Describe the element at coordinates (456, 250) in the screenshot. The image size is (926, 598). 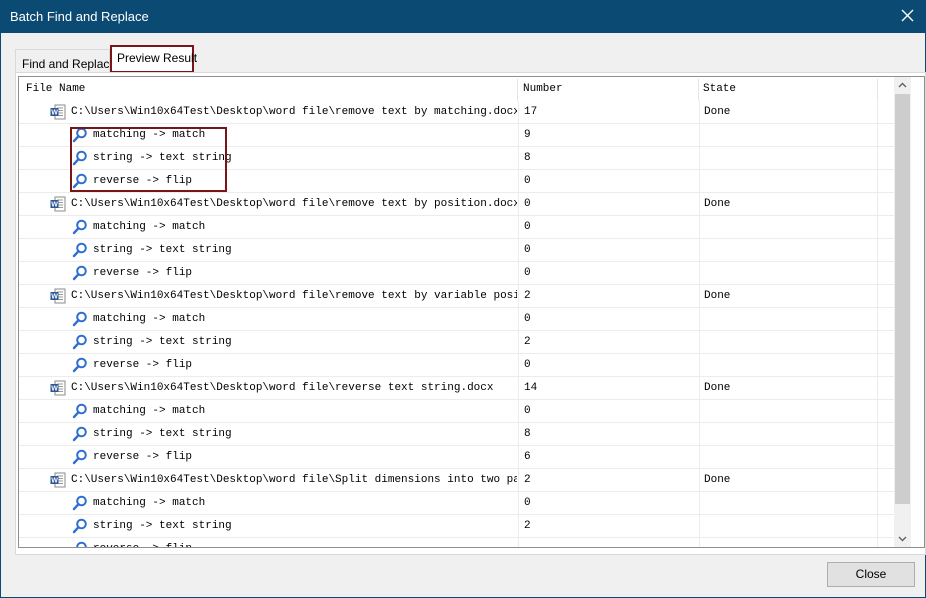
I see `rule-row: string -> text string 0` at that location.